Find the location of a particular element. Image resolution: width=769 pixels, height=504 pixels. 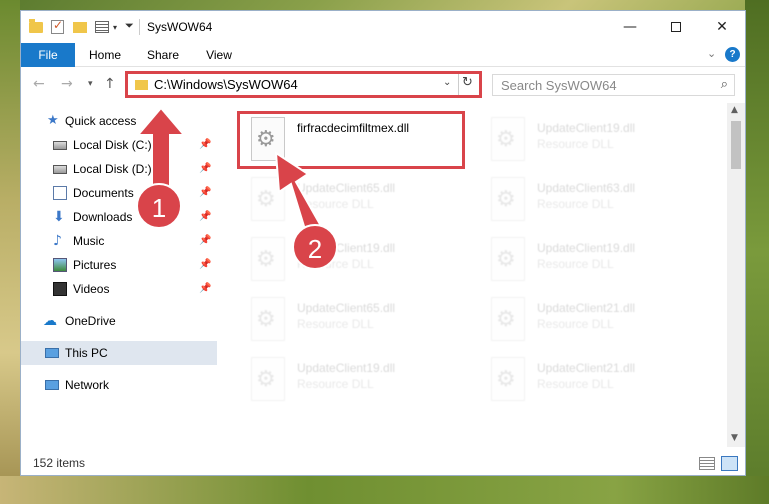

step-2-badge: 2 is located at coordinates (315, 247).